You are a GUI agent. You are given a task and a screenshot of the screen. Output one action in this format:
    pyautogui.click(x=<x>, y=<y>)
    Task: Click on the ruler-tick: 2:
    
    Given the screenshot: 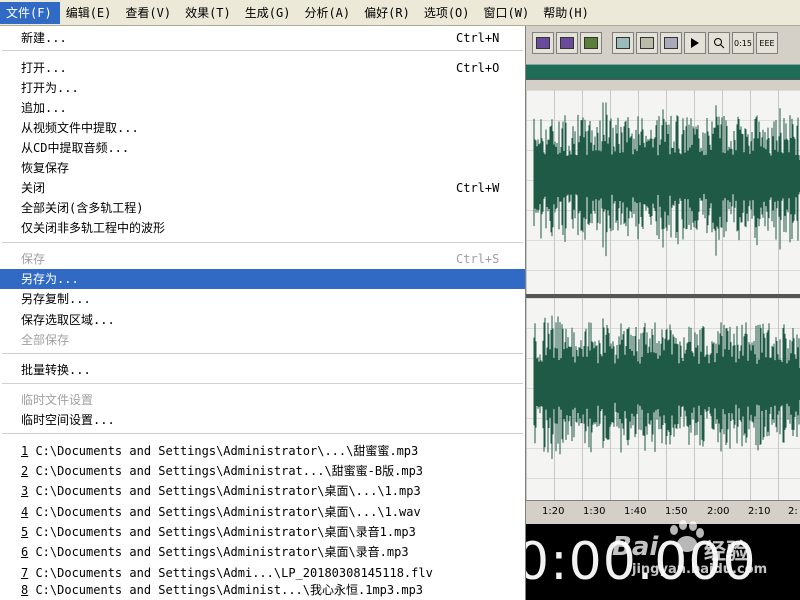 What is the action you would take?
    pyautogui.click(x=793, y=511)
    